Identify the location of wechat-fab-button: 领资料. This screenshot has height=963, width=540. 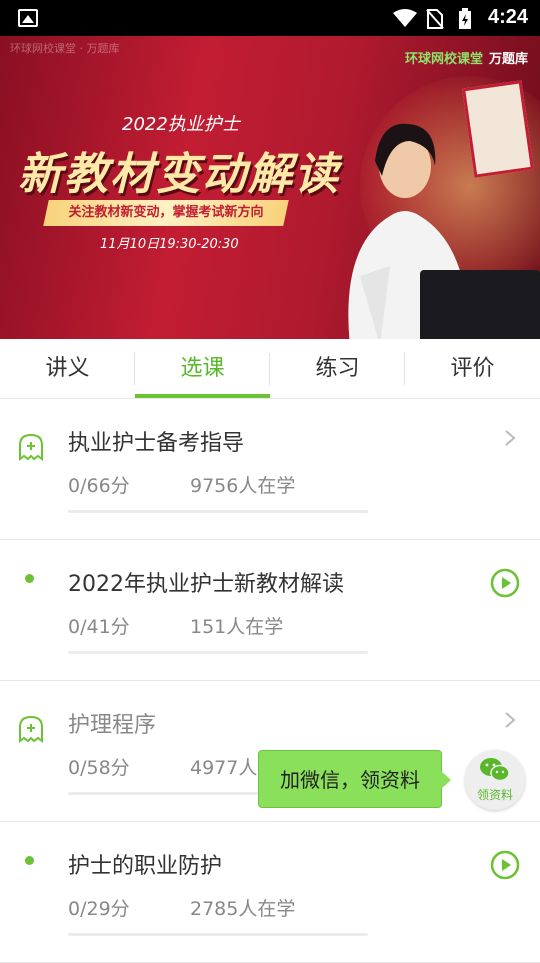
(495, 780).